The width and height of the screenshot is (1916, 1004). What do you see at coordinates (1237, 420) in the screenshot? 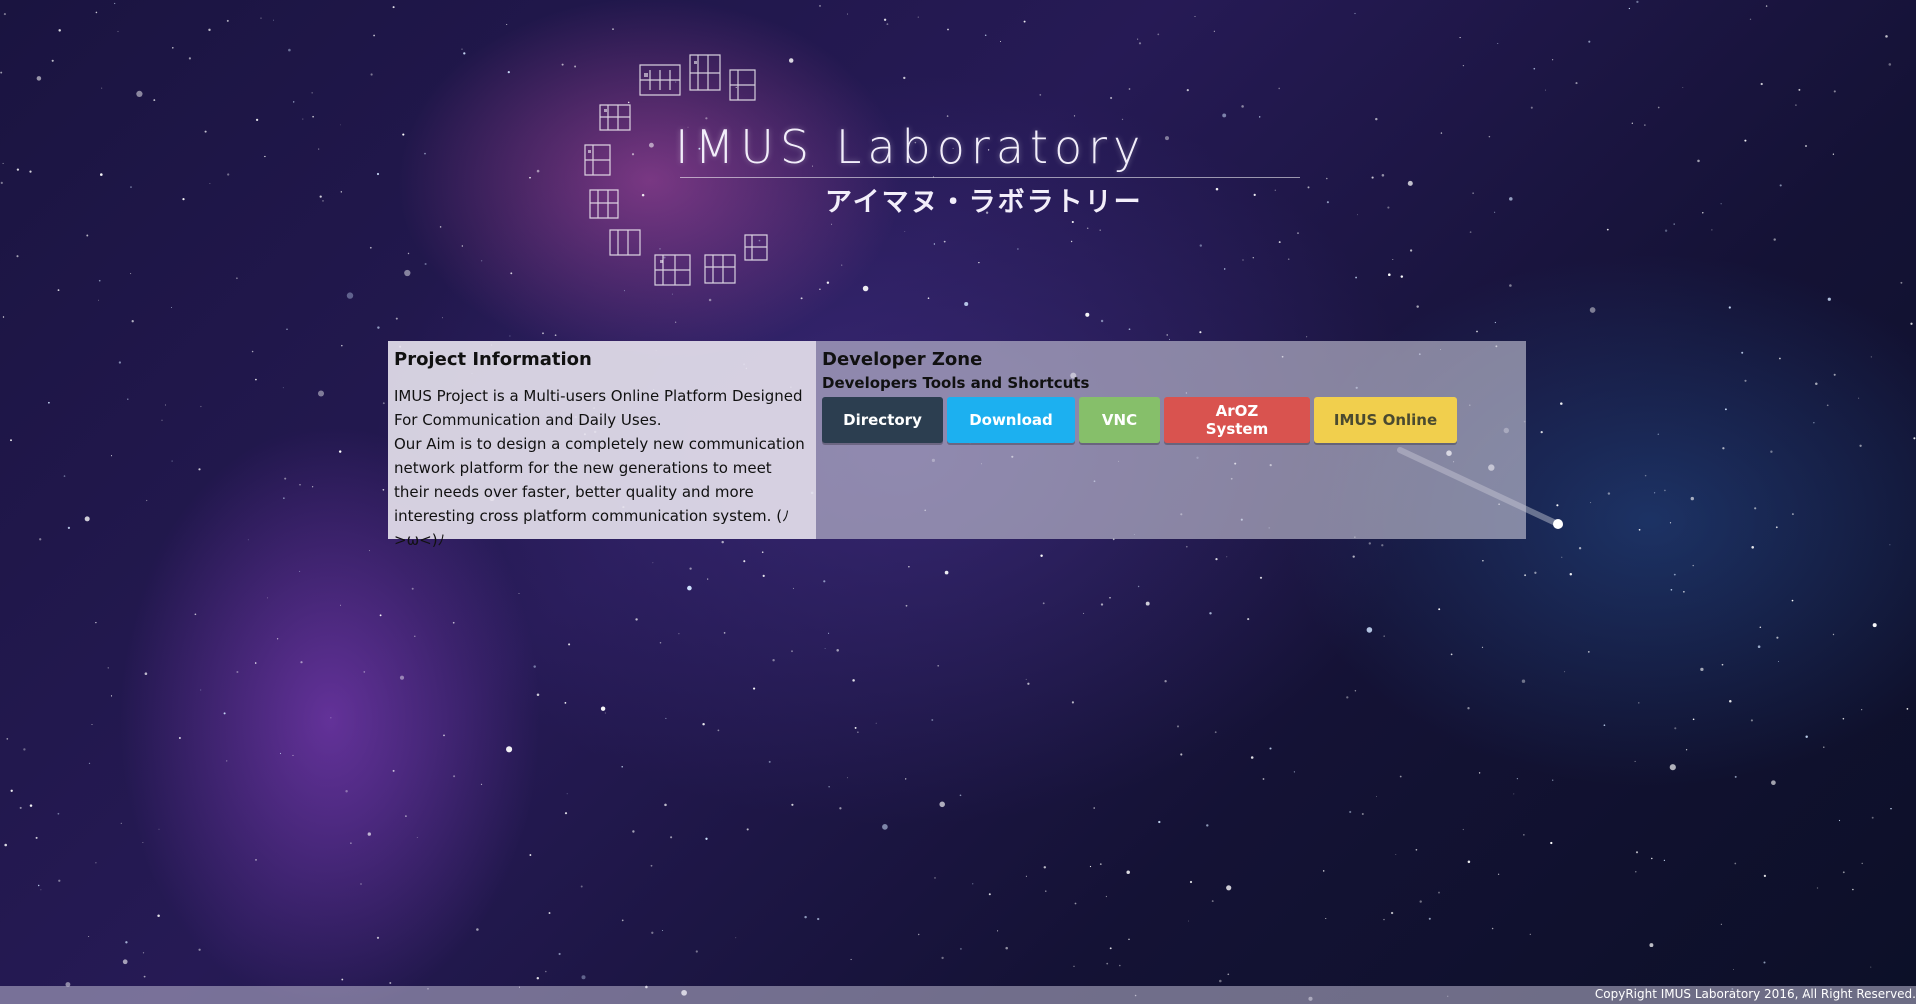
I see `aroz-system-button: ArOZ System` at bounding box center [1237, 420].